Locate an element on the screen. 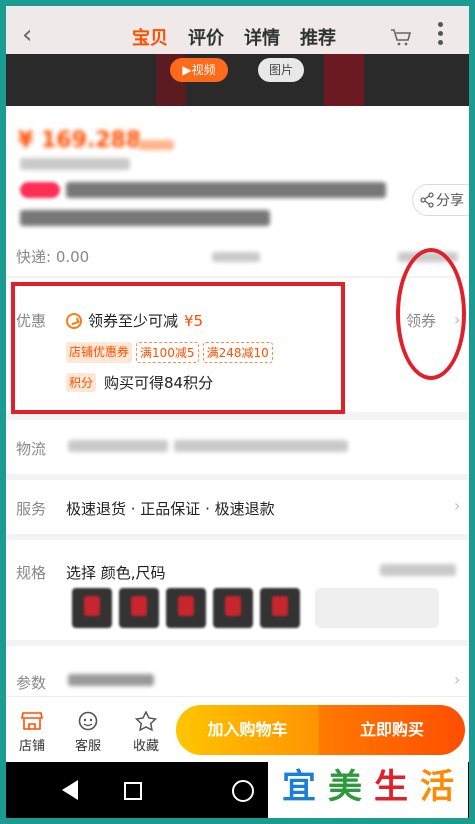 This screenshot has height=824, width=475. params-label: 参数 is located at coordinates (31, 683).